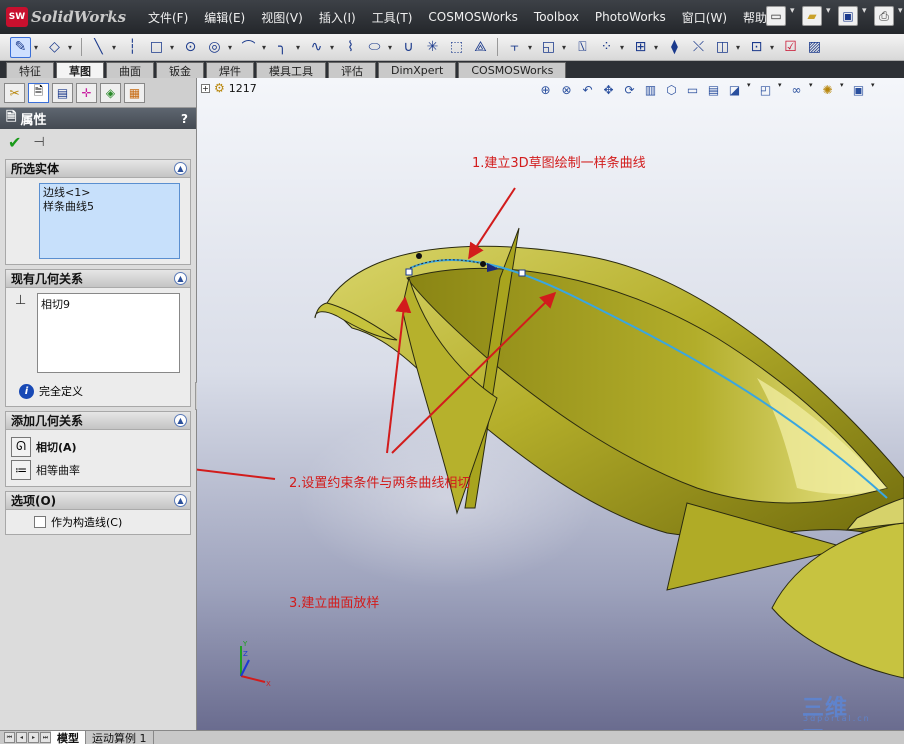 The width and height of the screenshot is (904, 744). What do you see at coordinates (291, 70) in the screenshot?
I see `tab-mold-tools: 模具工具` at bounding box center [291, 70].